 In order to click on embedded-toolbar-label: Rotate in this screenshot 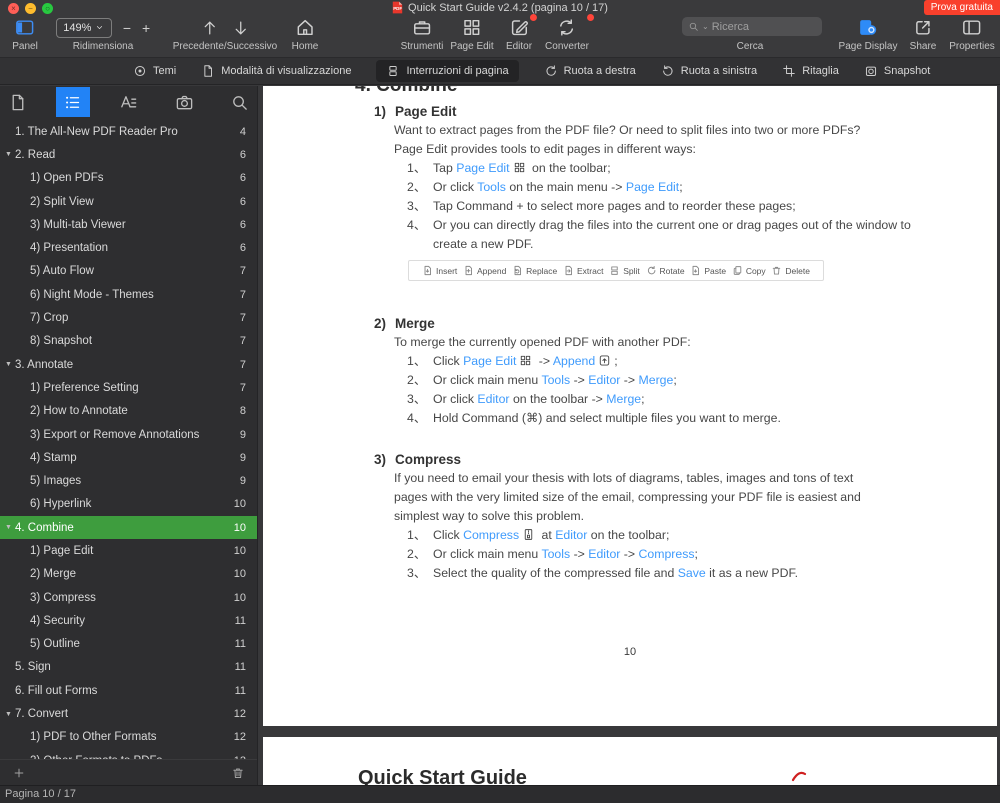, I will do `click(672, 270)`.